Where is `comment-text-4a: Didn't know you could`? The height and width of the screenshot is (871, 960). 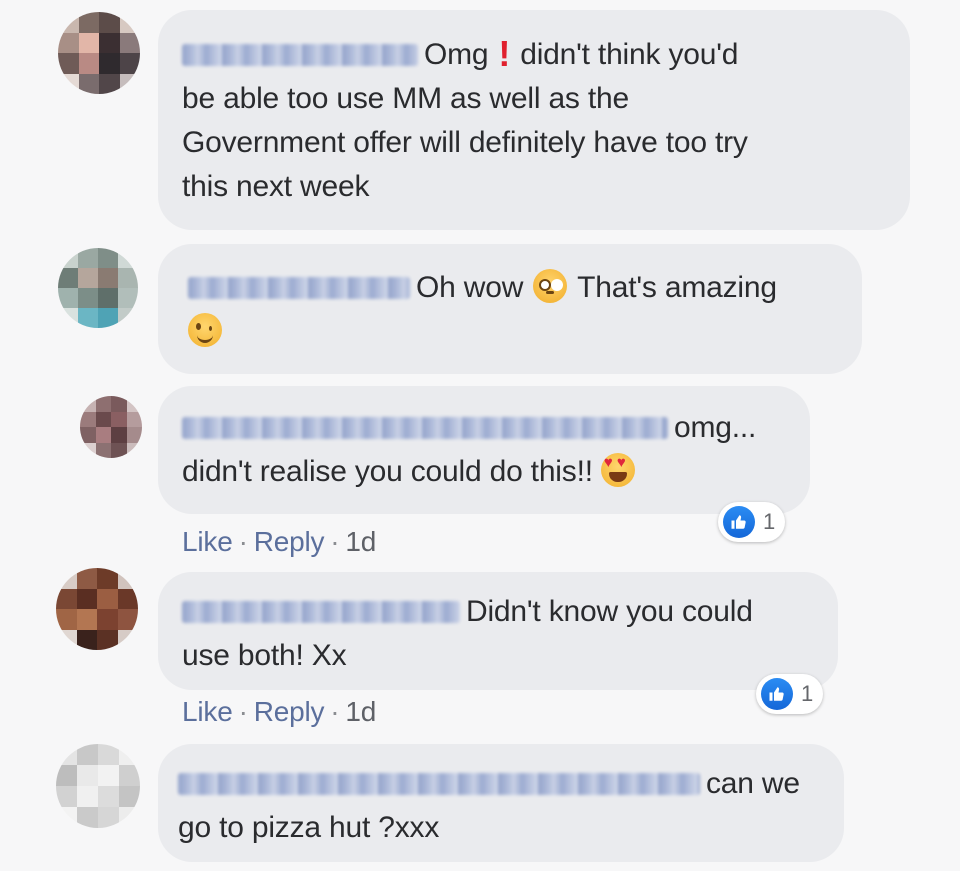 comment-text-4a: Didn't know you could is located at coordinates (609, 611).